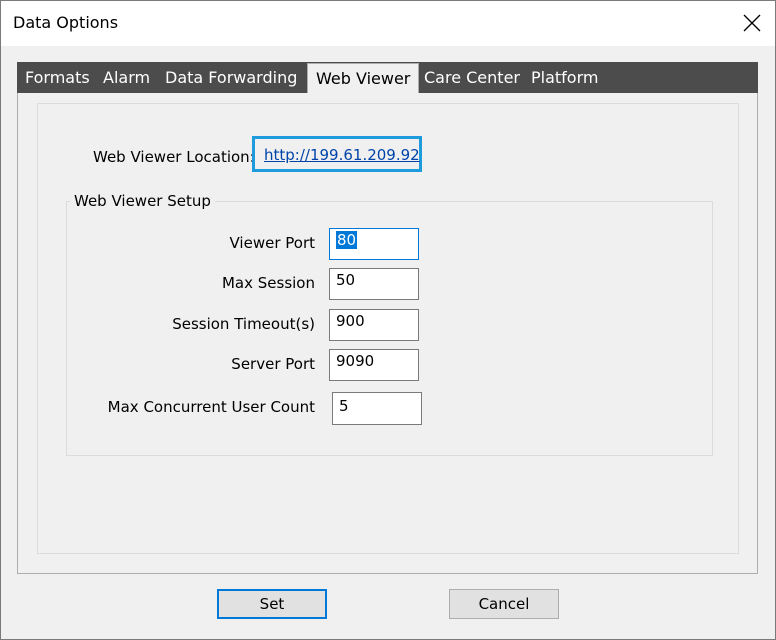  Describe the element at coordinates (211, 407) in the screenshot. I see `max-concurrent-user-count-label: Max Concurrent User Count` at that location.